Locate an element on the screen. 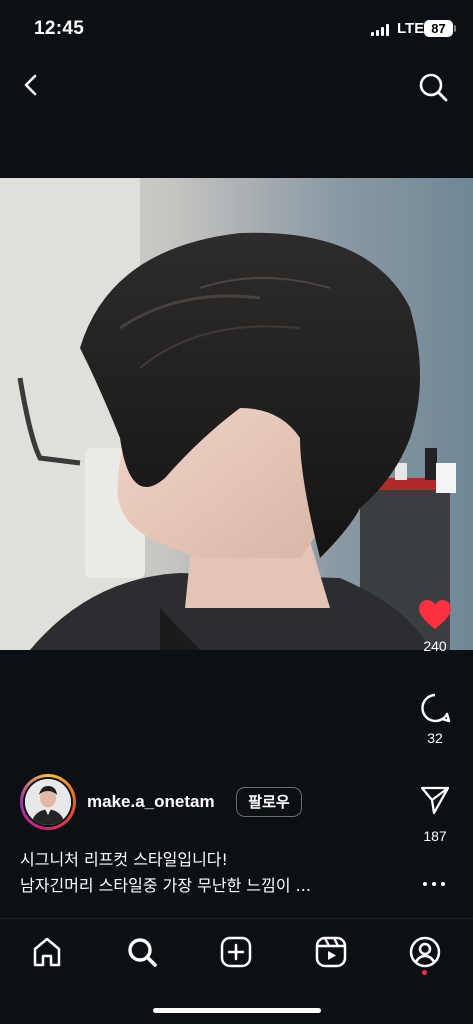  home-icon is located at coordinates (47, 952).